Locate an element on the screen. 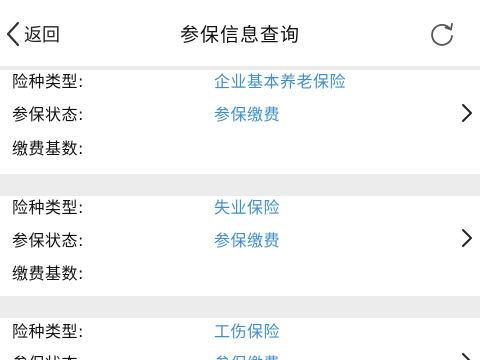 This screenshot has width=480, height=360. refresh-button is located at coordinates (442, 34).